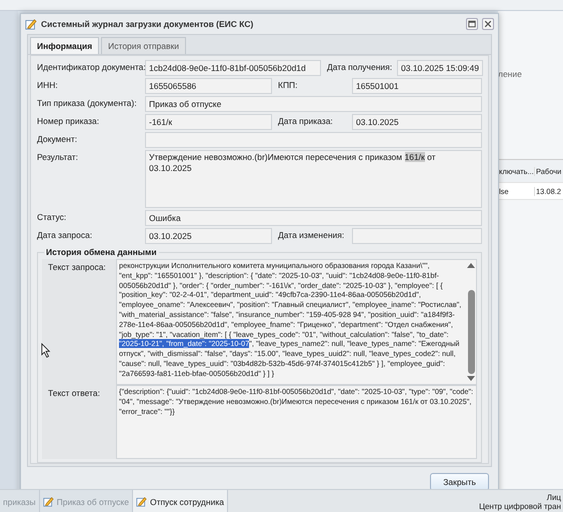 Image resolution: width=563 pixels, height=512 pixels. Describe the element at coordinates (313, 104) in the screenshot. I see `input-field: Приказ об отпуске` at that location.